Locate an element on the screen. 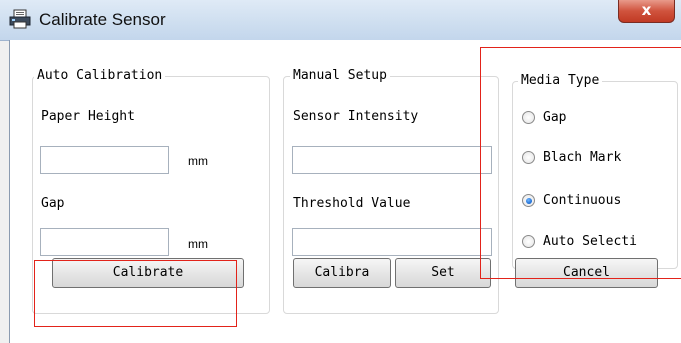 Image resolution: width=681 pixels, height=343 pixels. set-button: Set is located at coordinates (443, 273).